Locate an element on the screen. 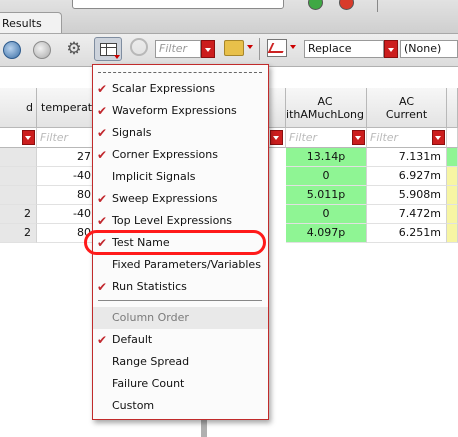 The image size is (458, 437). table-cell: 6.251m is located at coordinates (407, 233).